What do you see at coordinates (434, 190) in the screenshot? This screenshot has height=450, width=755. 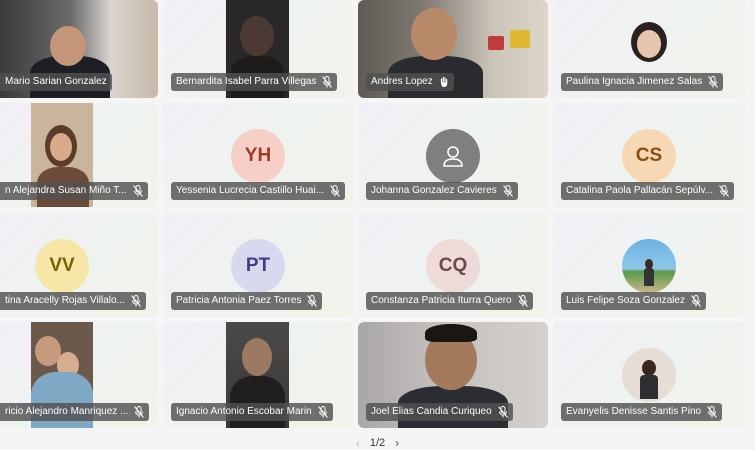 I see `participant-name: Johanna Gonzalez Cavieres` at bounding box center [434, 190].